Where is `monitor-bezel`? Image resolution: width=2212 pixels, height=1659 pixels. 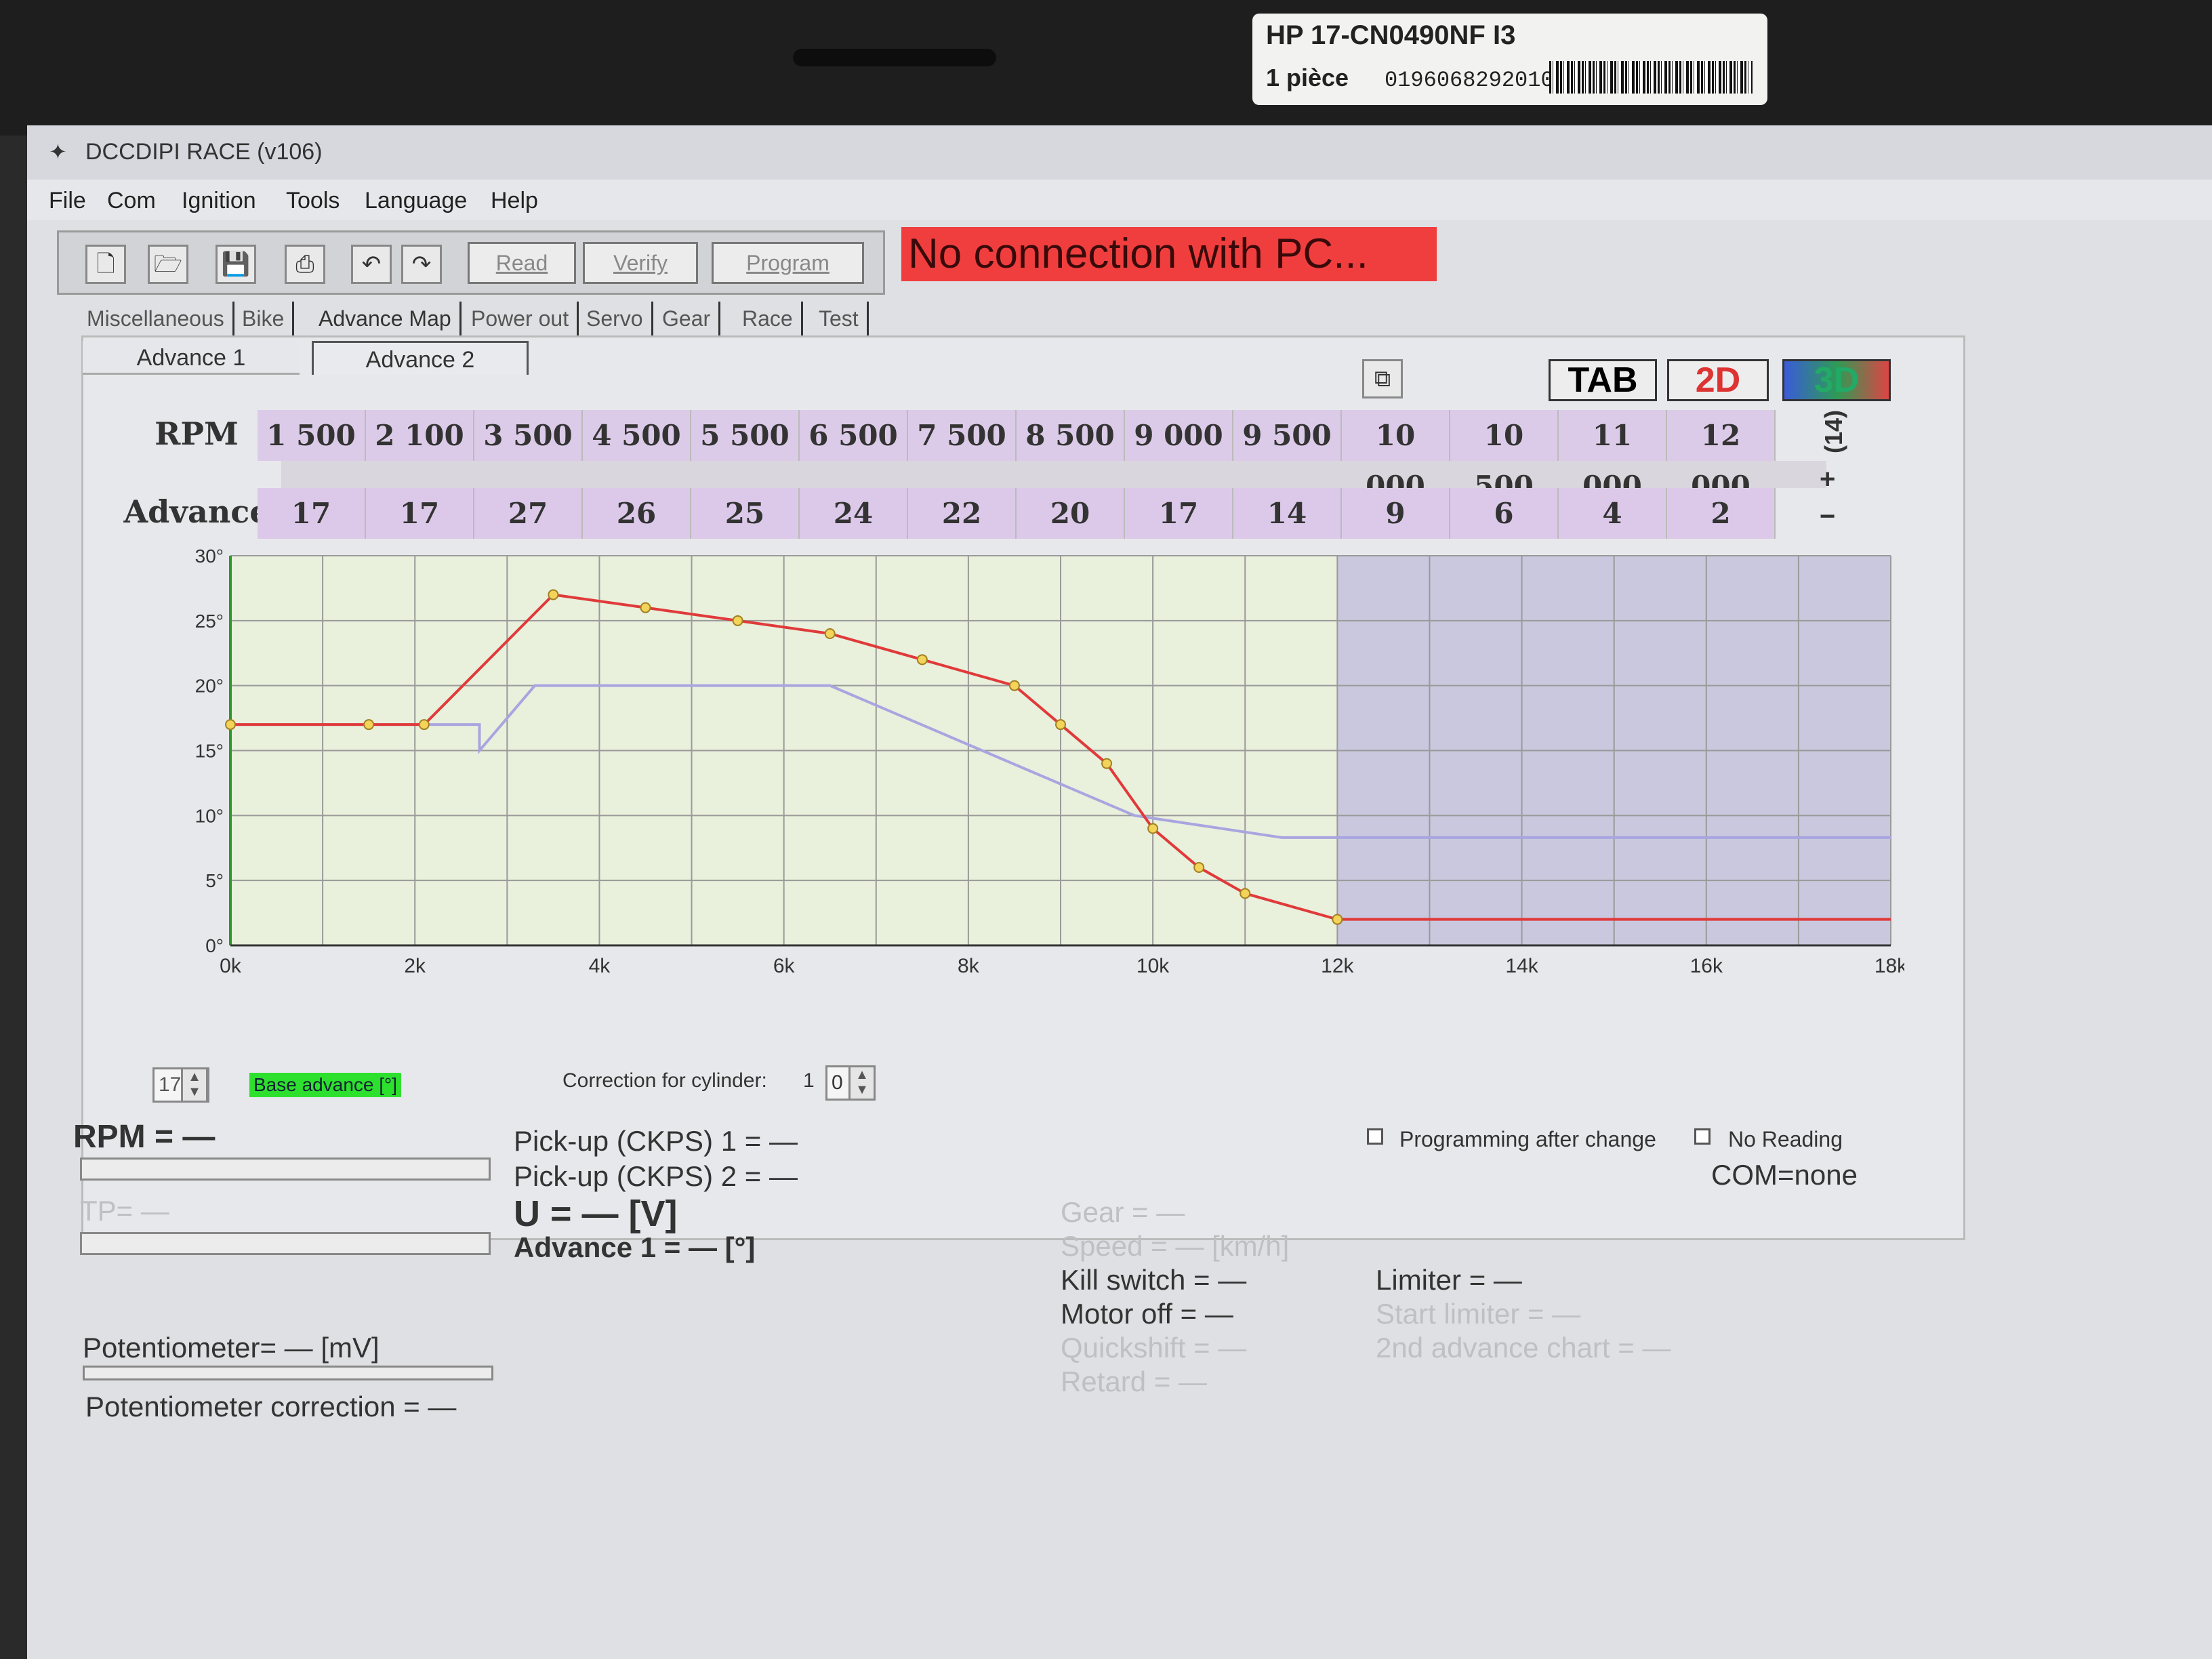 monitor-bezel is located at coordinates (1106, 68).